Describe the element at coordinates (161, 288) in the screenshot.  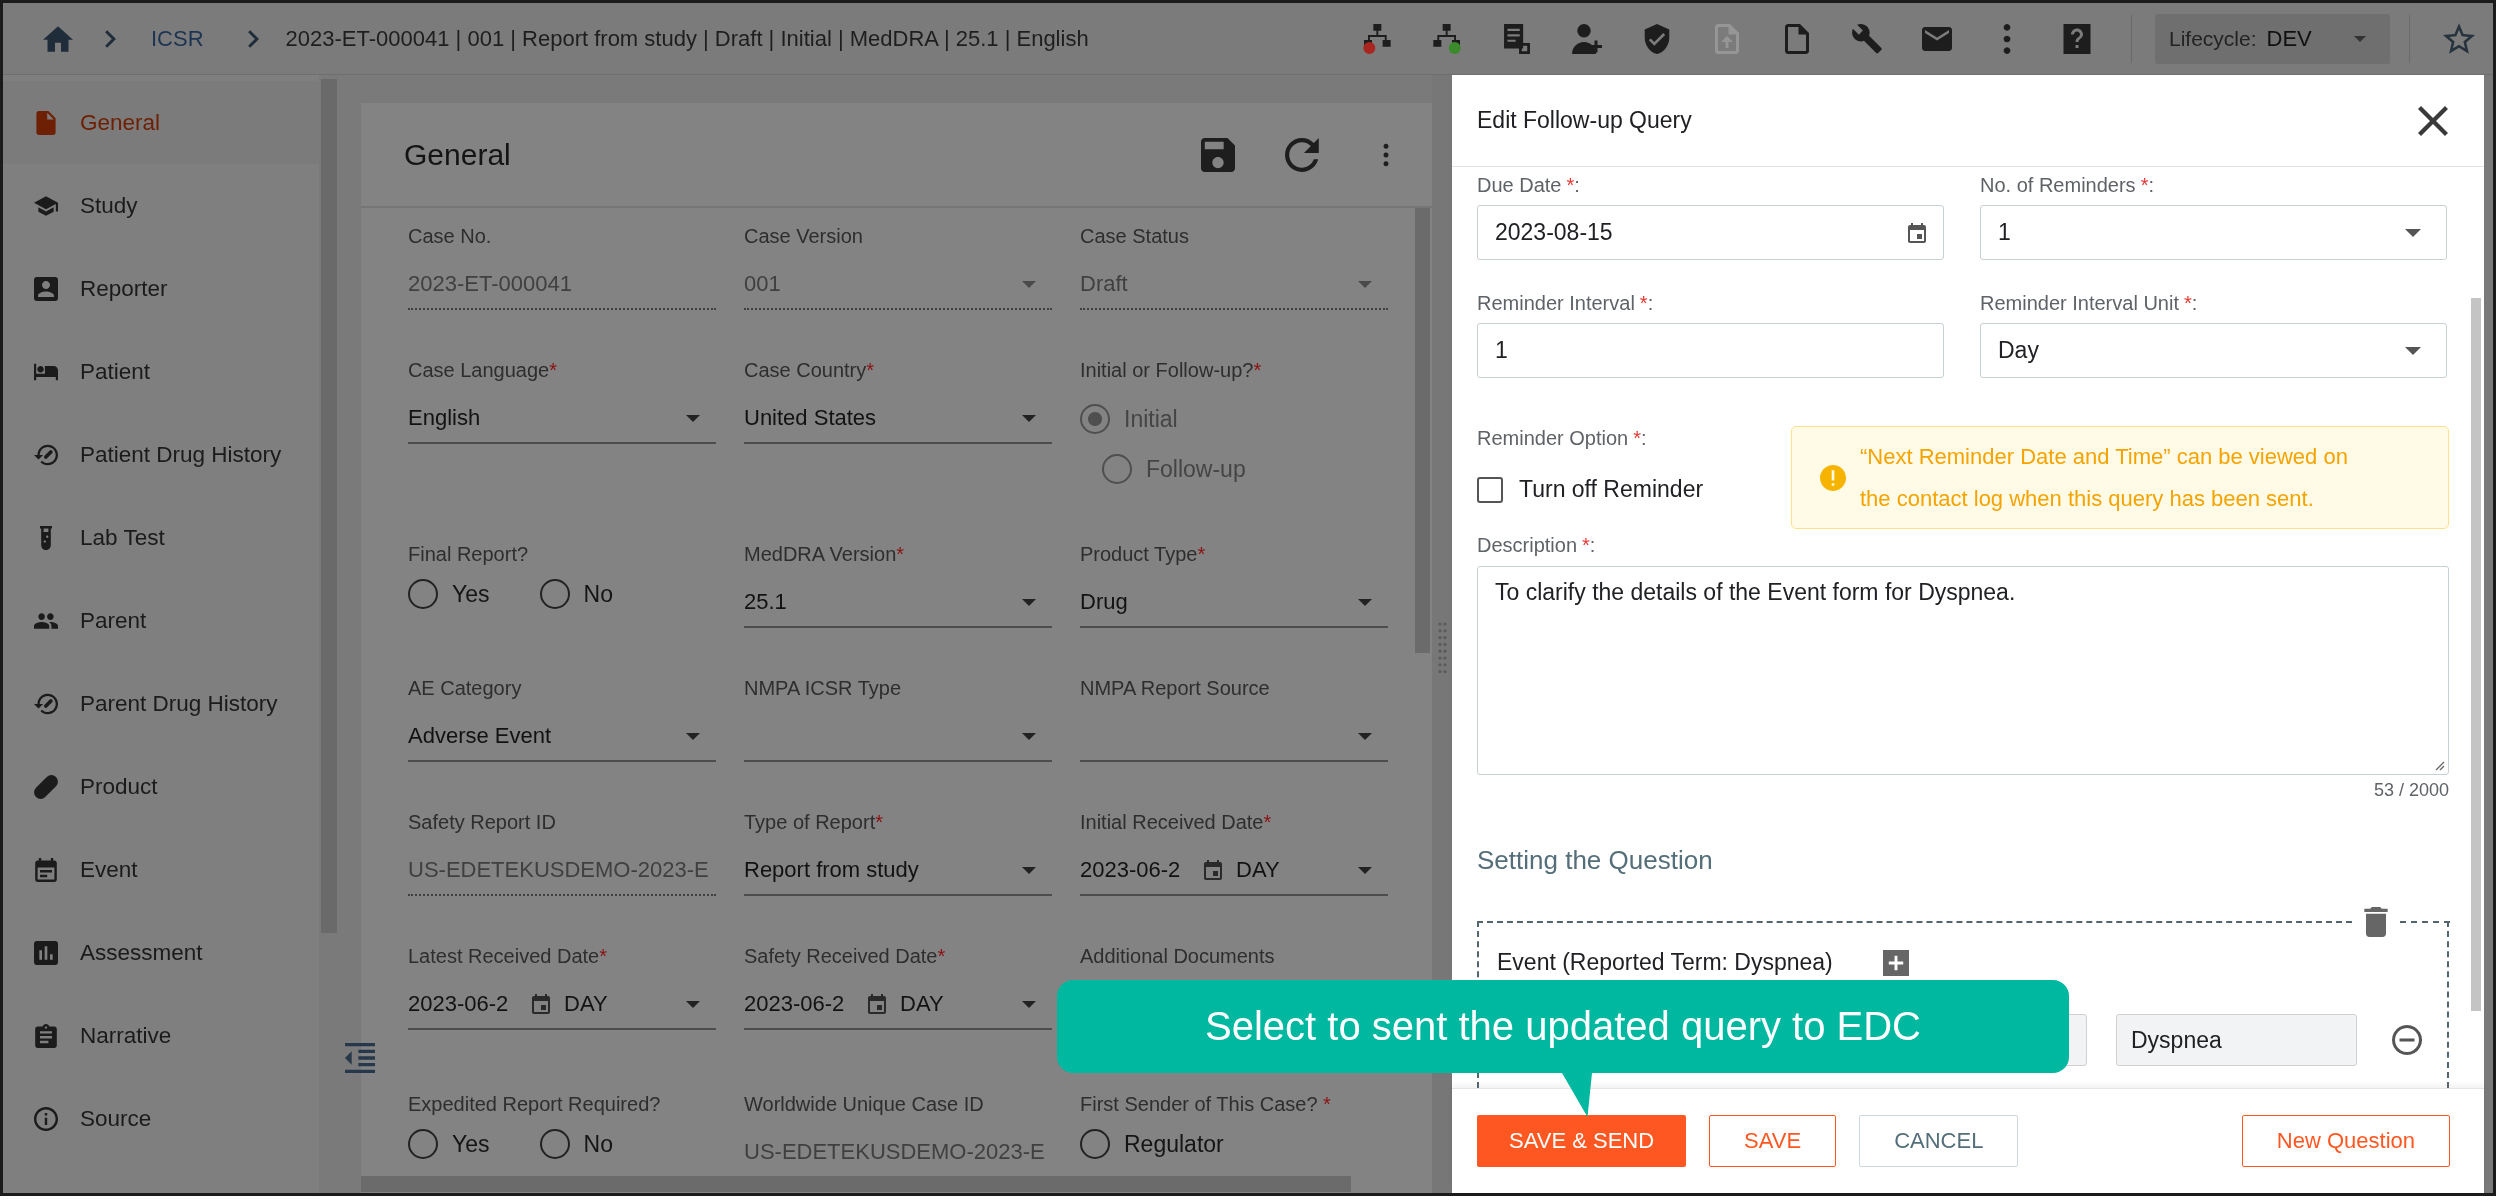
I see `sidebar-item: Reporter` at that location.